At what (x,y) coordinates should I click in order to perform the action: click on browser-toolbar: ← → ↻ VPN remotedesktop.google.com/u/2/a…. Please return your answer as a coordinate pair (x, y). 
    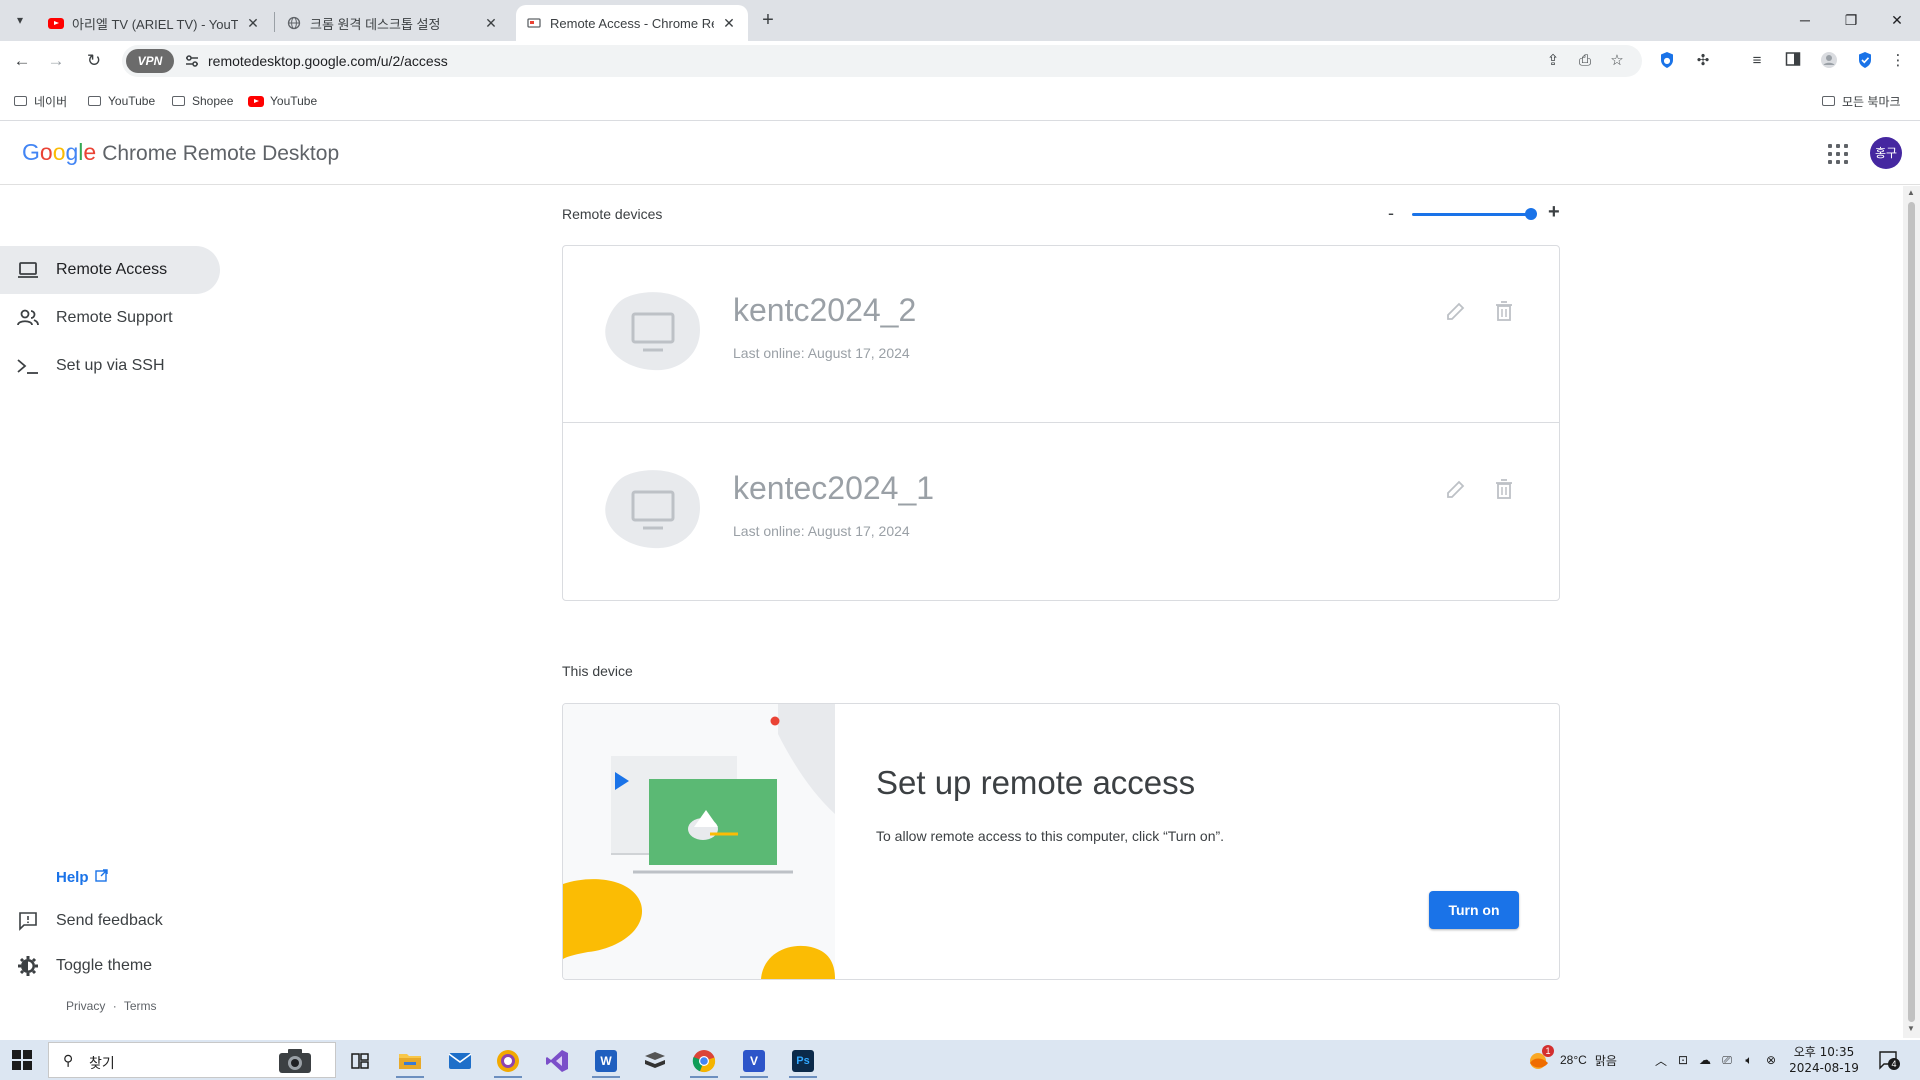
    Looking at the image, I should click on (960, 61).